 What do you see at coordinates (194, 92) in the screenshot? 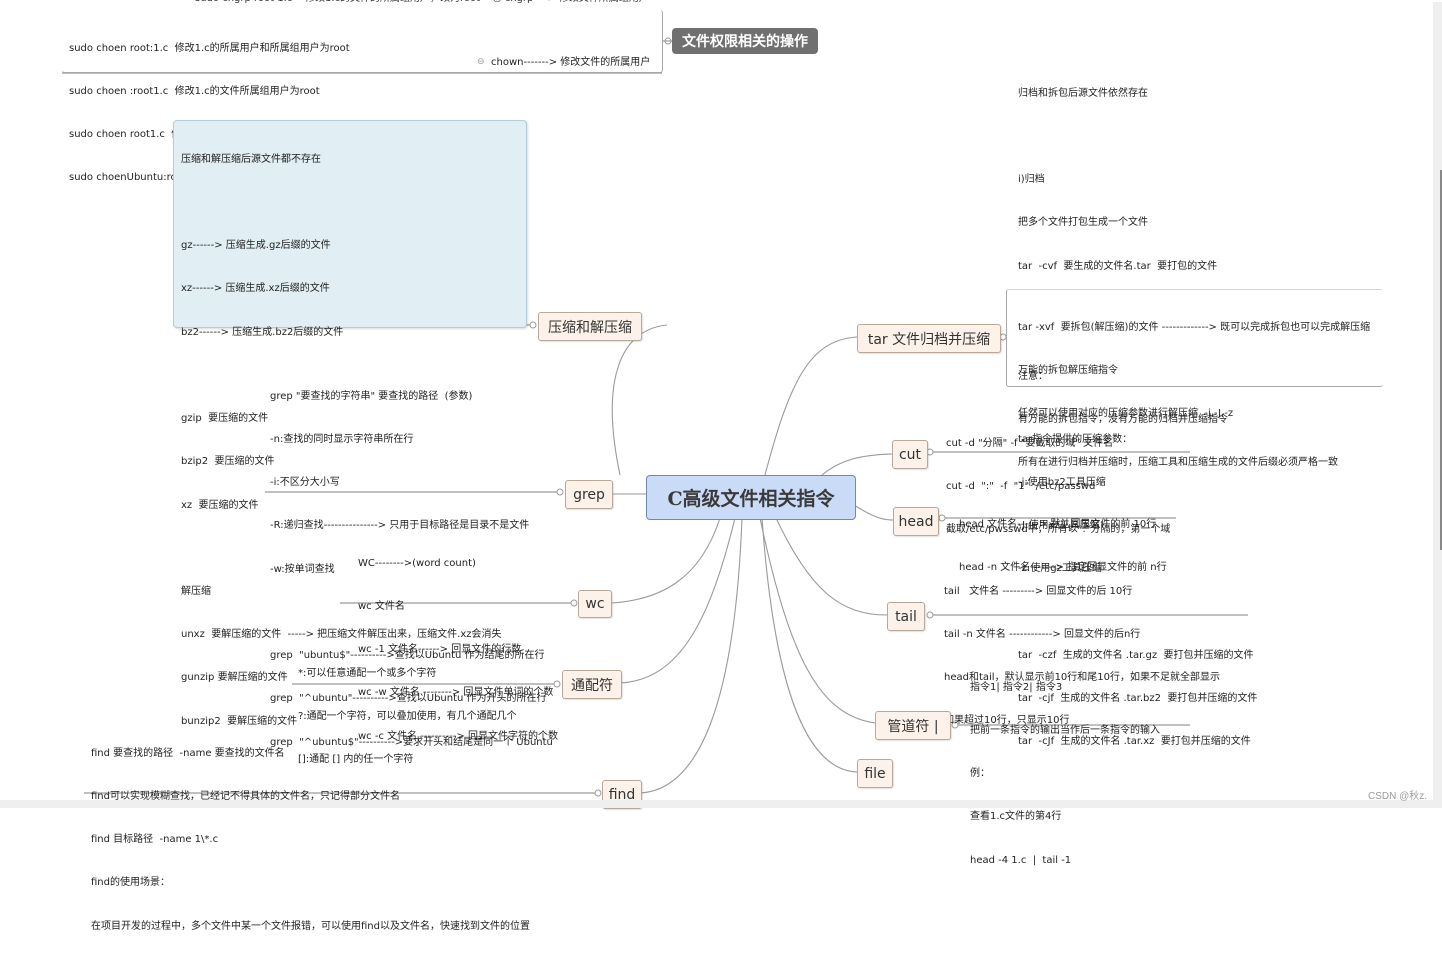
I see `note-line: sudo choen :root1.c 修改1.c的文件所属组用户为root` at bounding box center [194, 92].